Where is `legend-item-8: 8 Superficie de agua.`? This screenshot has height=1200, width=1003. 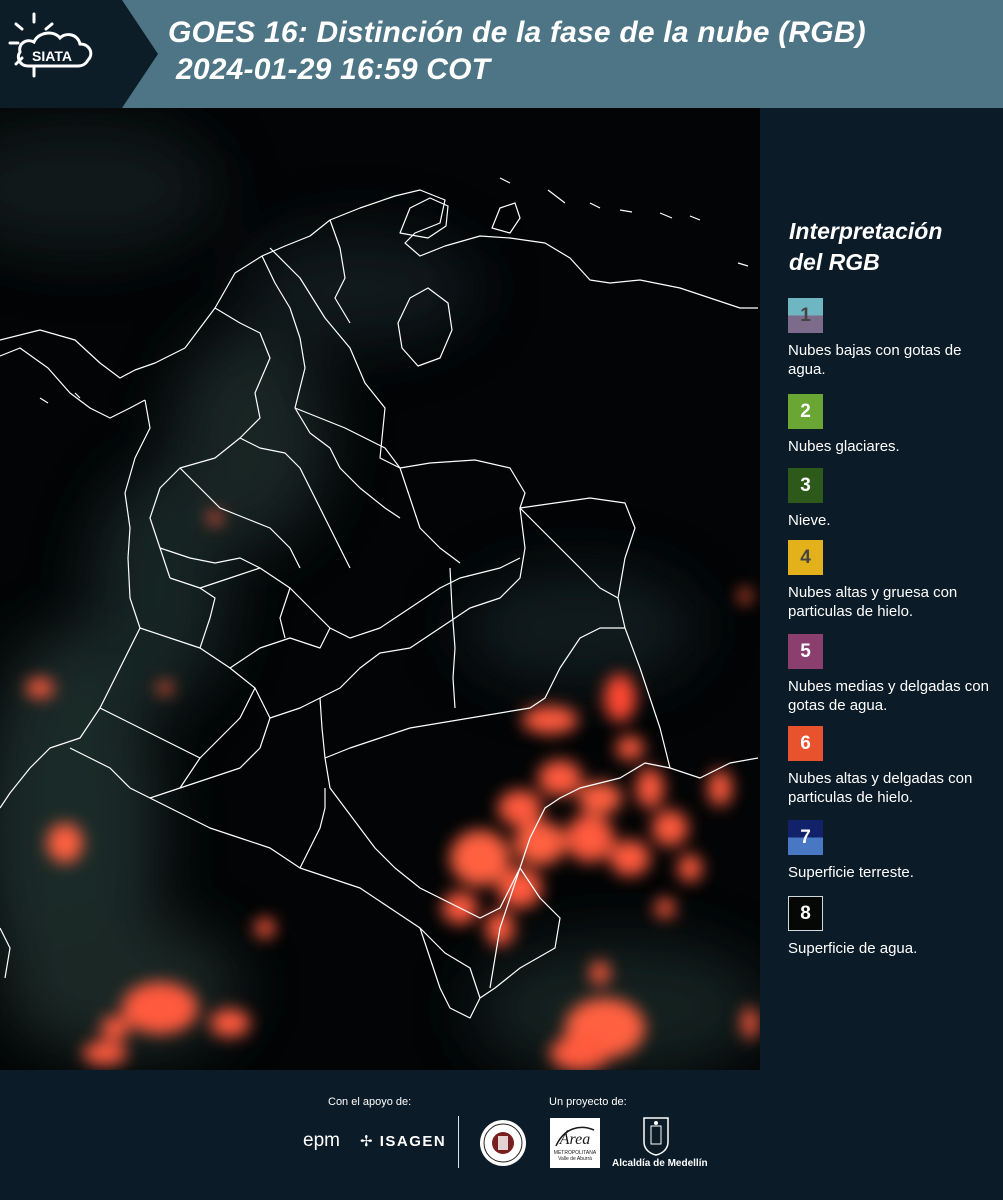
legend-item-8: 8 Superficie de agua. is located at coordinates (893, 927).